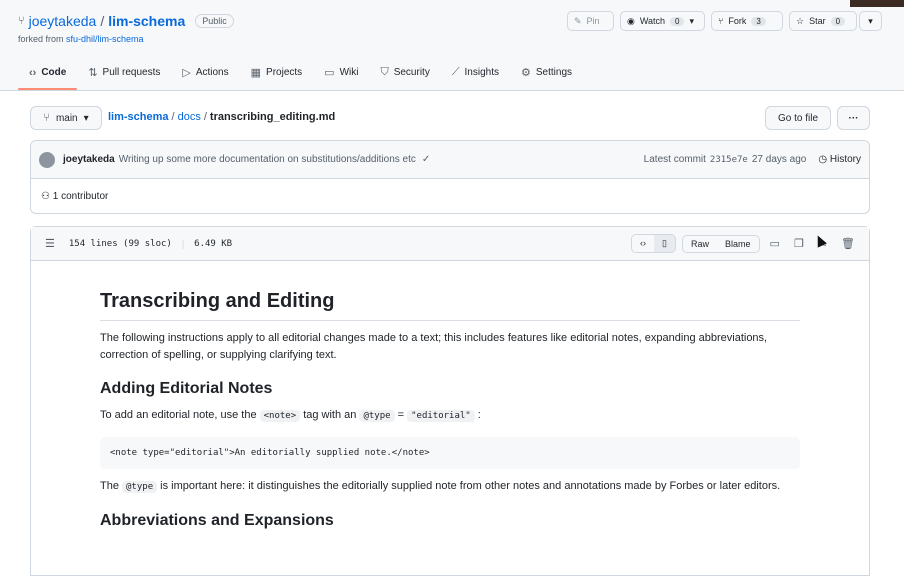  What do you see at coordinates (848, 243) in the screenshot?
I see `trash-icon: 🗑` at bounding box center [848, 243].